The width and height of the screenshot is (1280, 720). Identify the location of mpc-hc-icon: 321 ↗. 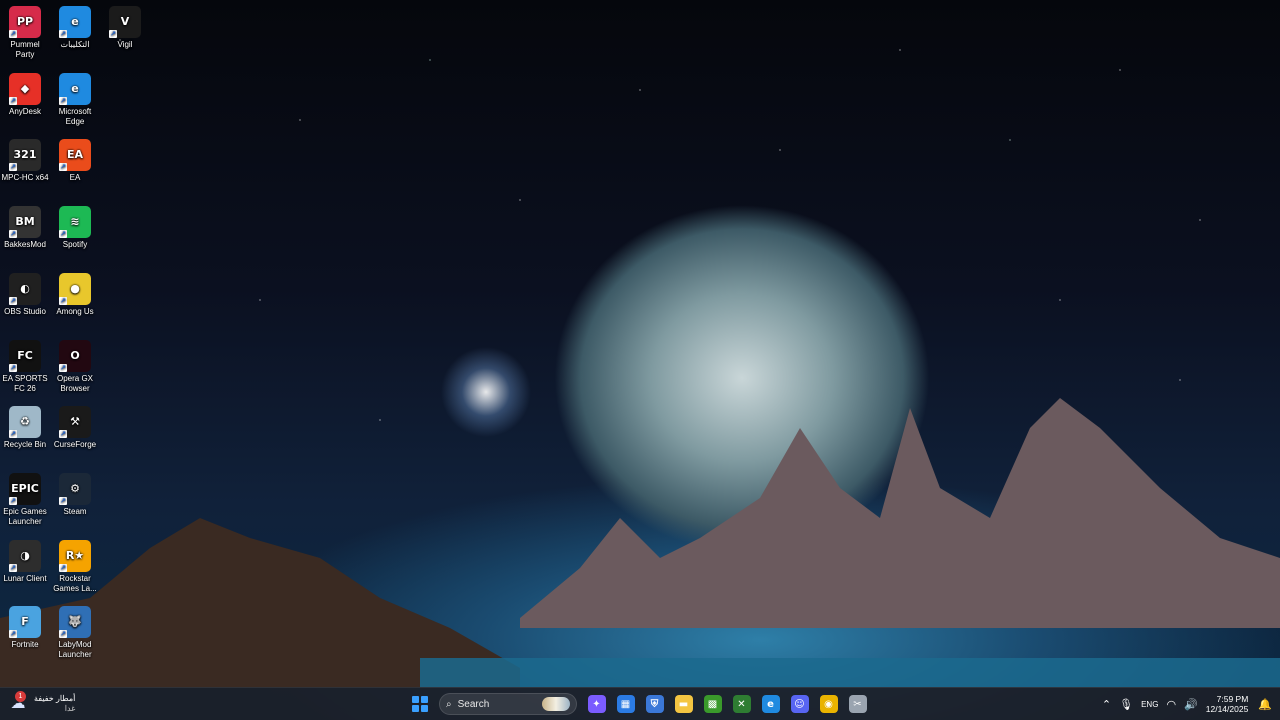
(25, 155).